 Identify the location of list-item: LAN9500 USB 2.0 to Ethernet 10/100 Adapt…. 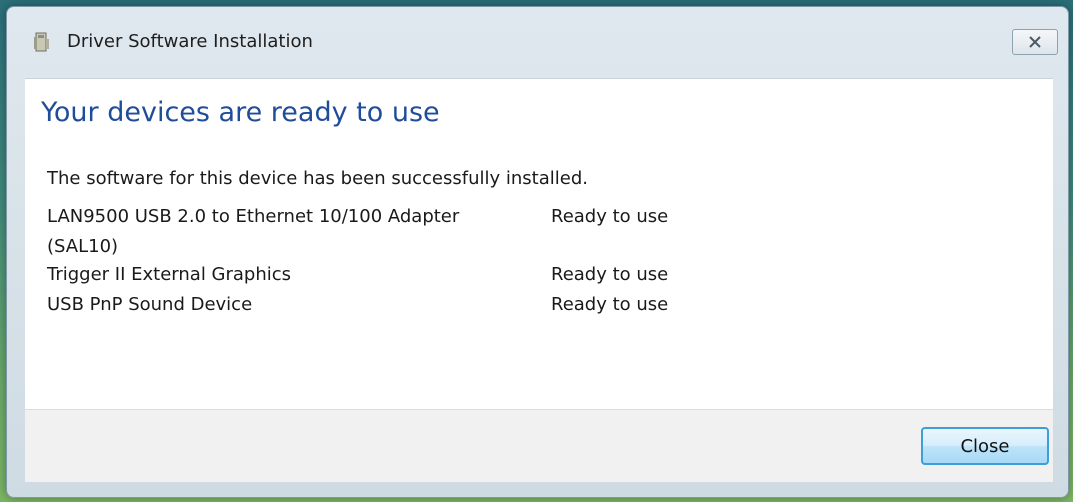
(397, 231).